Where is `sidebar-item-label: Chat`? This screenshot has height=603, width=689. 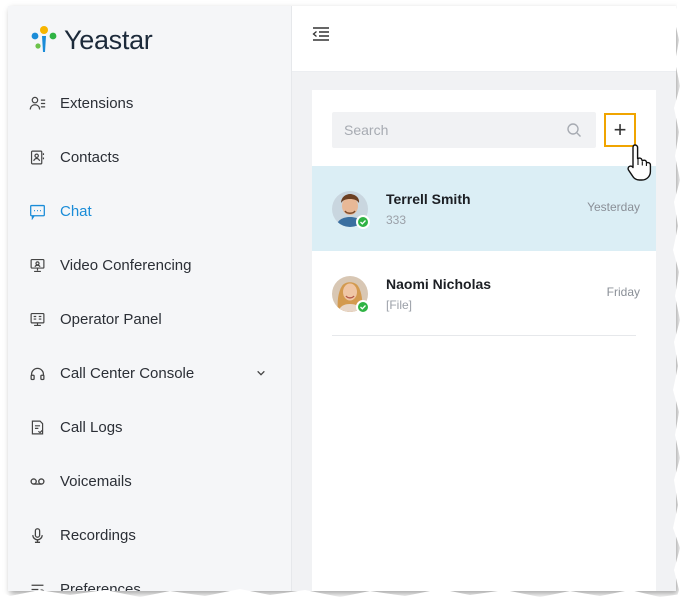
sidebar-item-label: Chat is located at coordinates (76, 211).